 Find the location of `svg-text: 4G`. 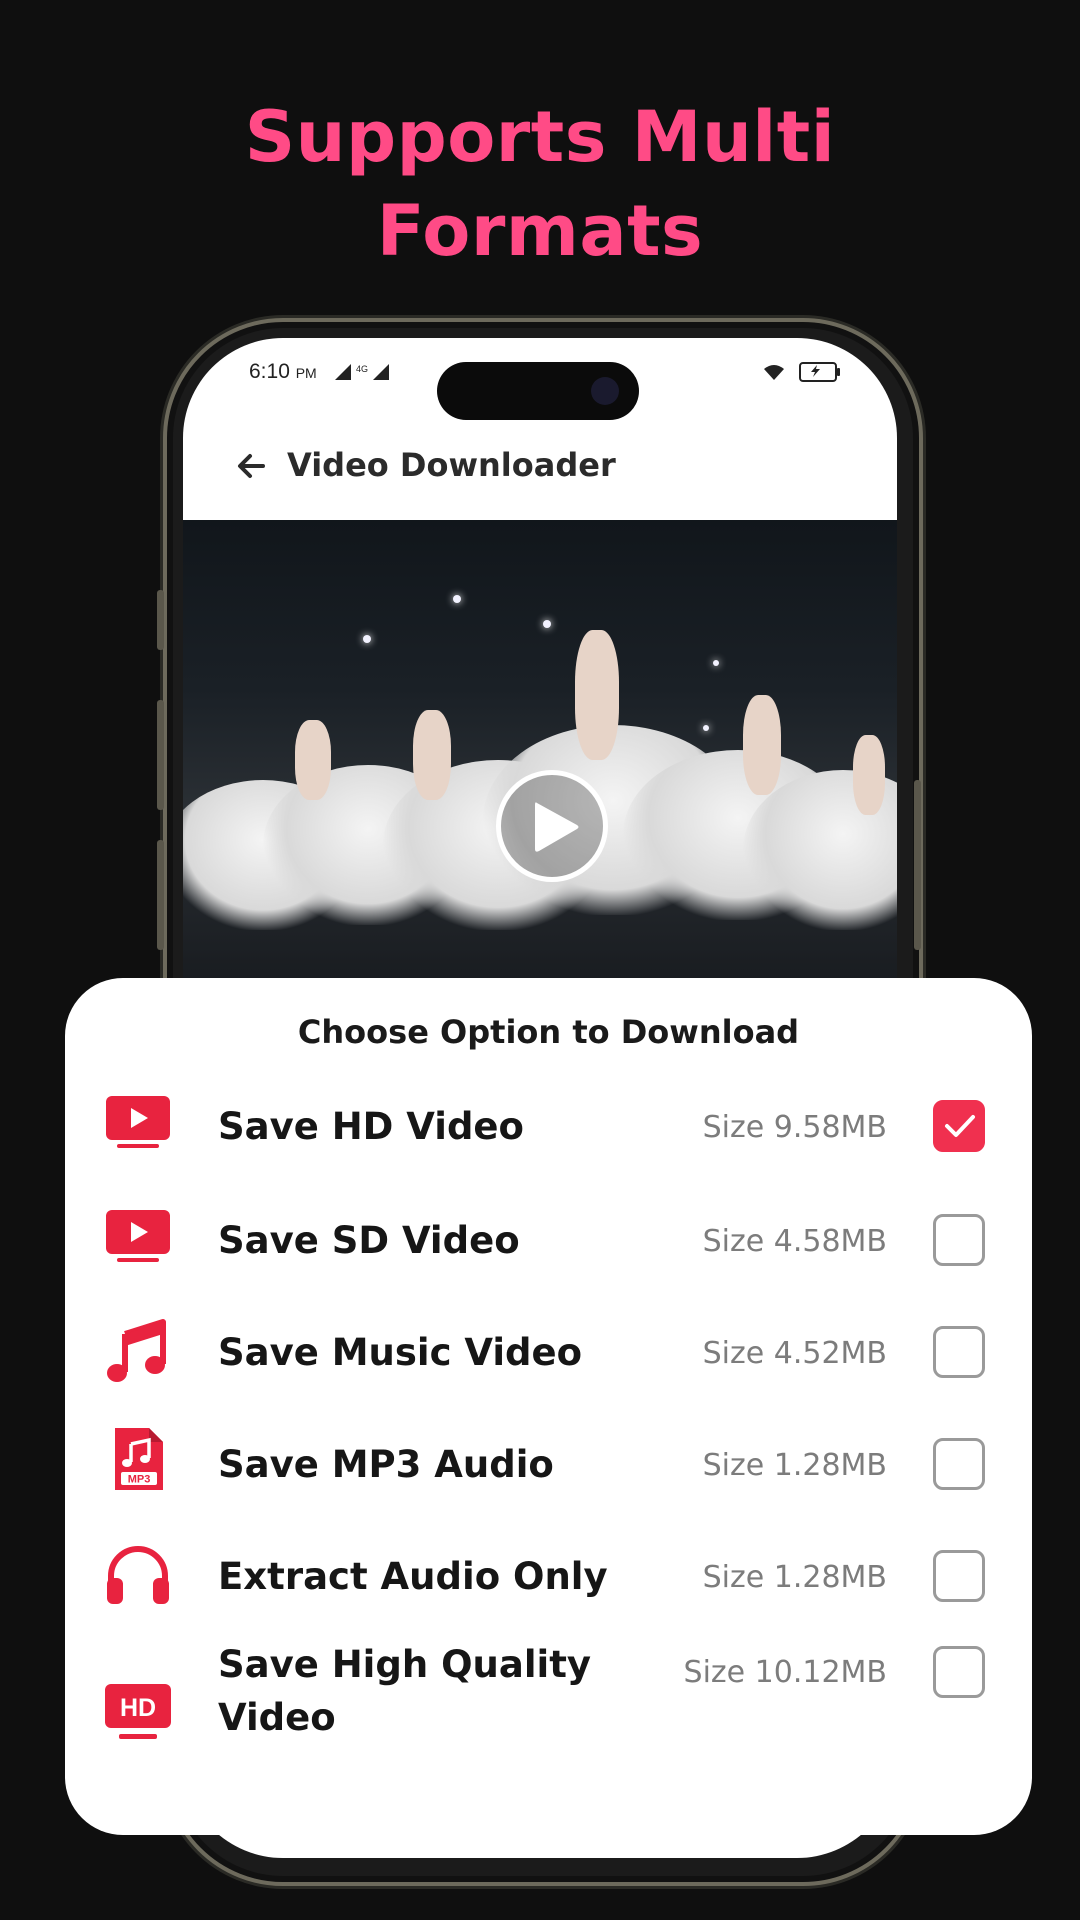

svg-text: 4G is located at coordinates (362, 369).